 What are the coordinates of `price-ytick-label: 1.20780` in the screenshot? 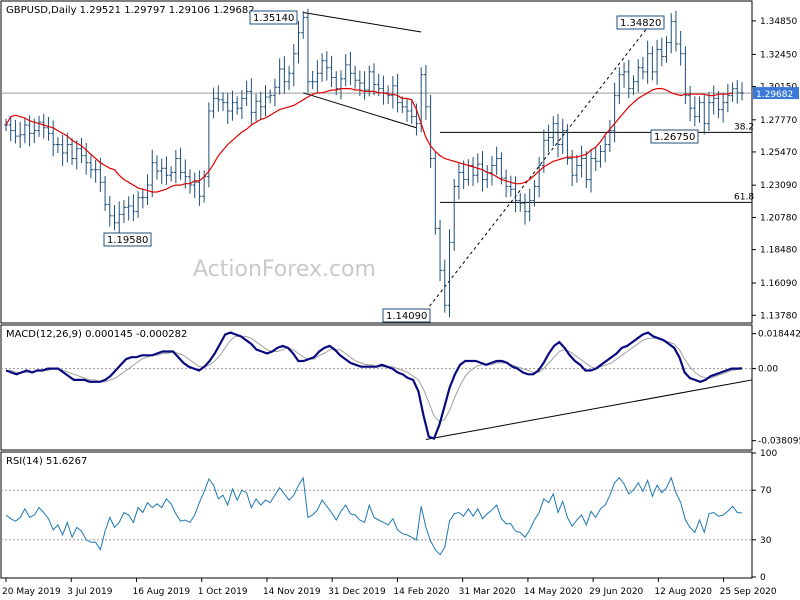 It's located at (778, 218).